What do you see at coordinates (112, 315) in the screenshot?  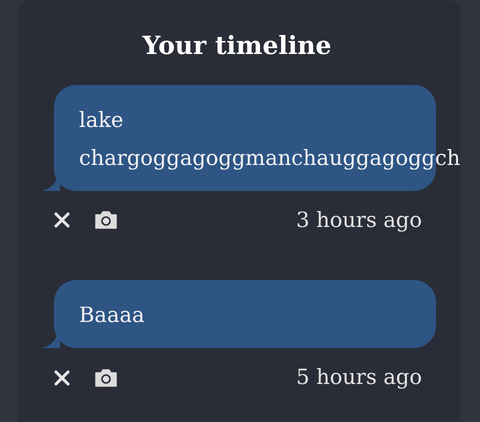 I see `message-text: Baaaa` at bounding box center [112, 315].